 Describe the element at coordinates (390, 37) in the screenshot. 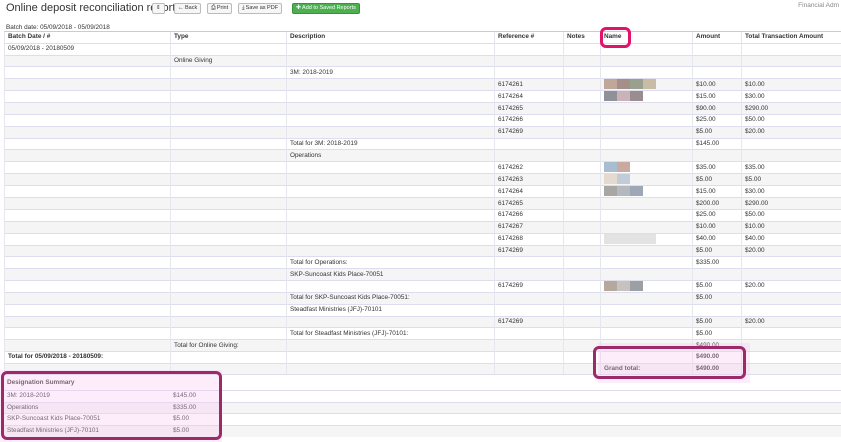

I see `col-description: Description` at that location.